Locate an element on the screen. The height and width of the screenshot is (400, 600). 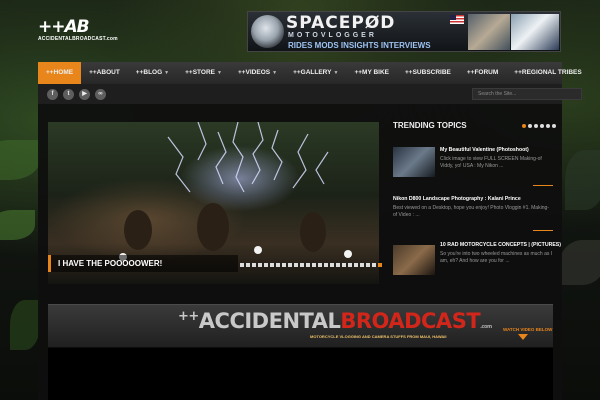
trending-topics-title: TRENDING TOPICS is located at coordinates (430, 125).